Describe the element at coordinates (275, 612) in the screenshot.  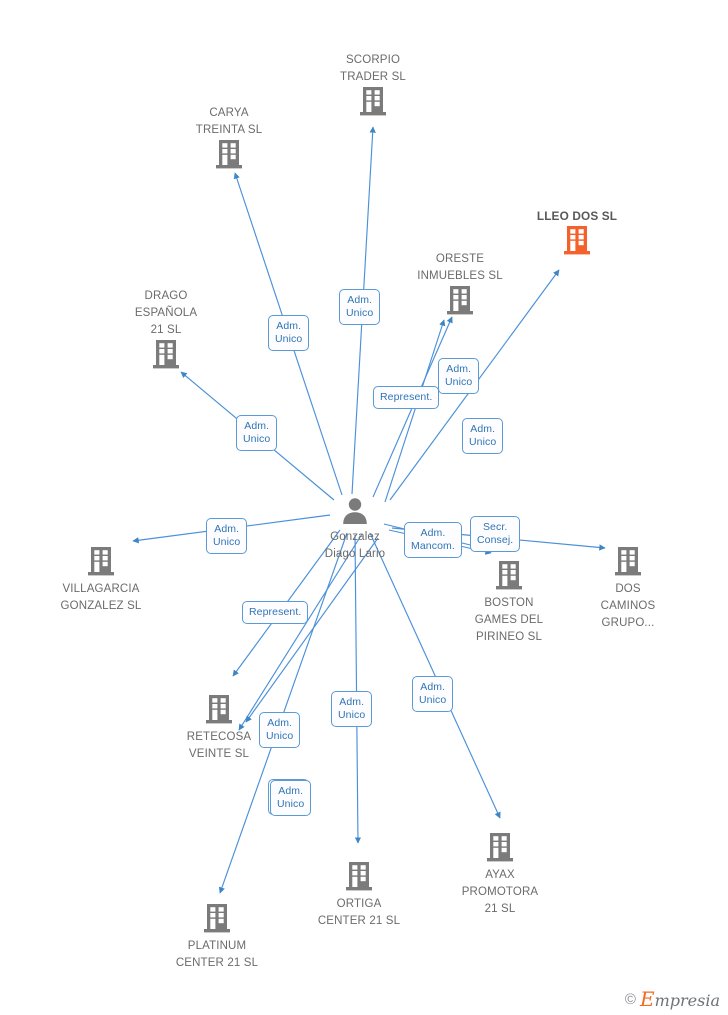
I see `edge-label-retecosa: Represent.` at that location.